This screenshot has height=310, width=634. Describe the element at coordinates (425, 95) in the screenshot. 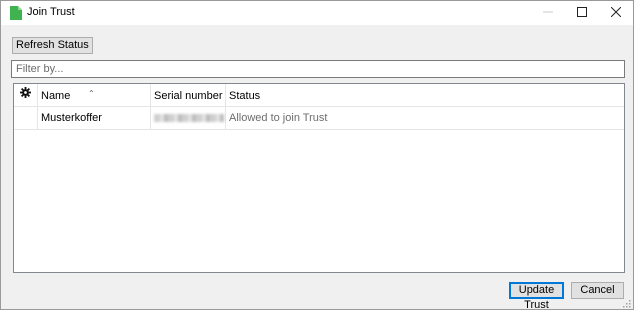

I see `column-header-status: Status` at that location.